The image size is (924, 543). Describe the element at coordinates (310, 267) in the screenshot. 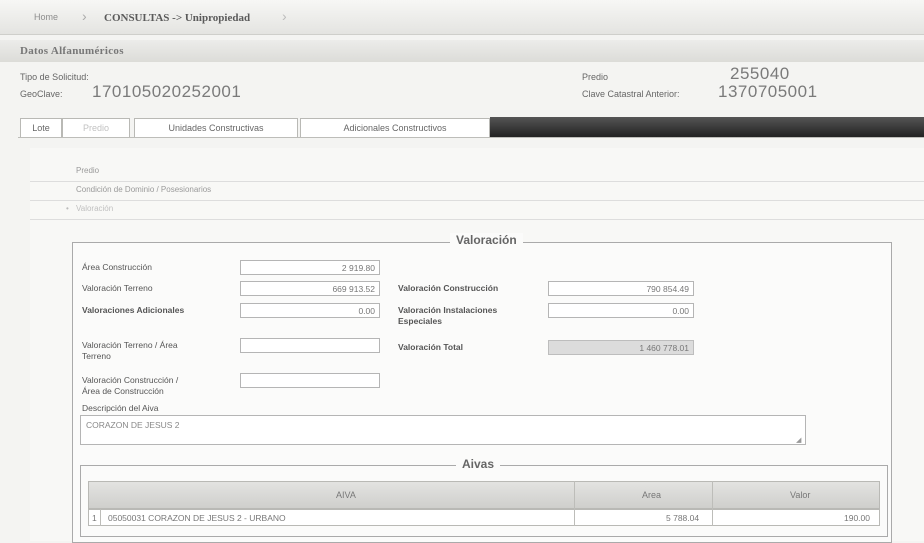

I see `area-construccion-field: 2 919.80` at that location.